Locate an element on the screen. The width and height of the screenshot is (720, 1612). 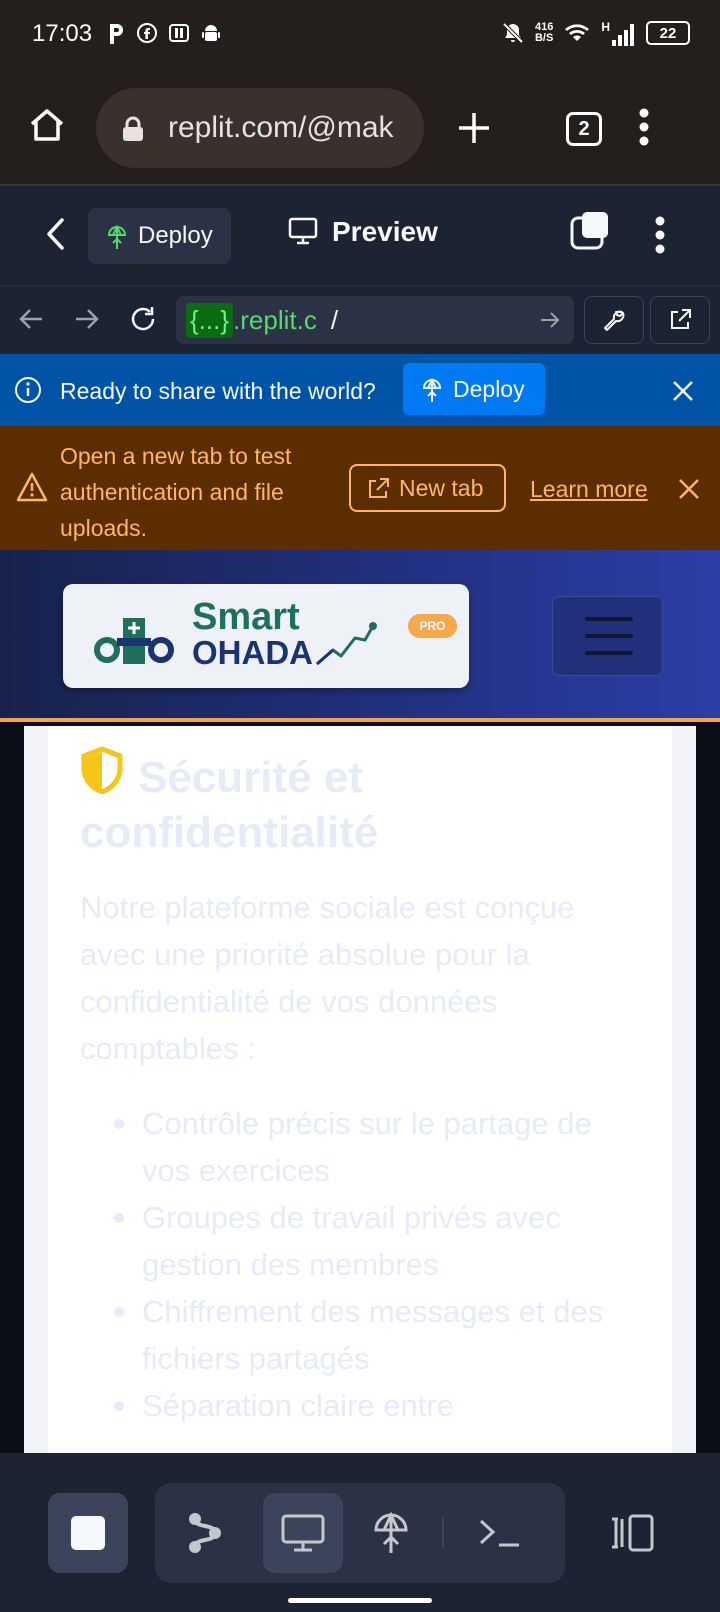
section-title: Sécurité et confidentialité is located at coordinates (360, 803).